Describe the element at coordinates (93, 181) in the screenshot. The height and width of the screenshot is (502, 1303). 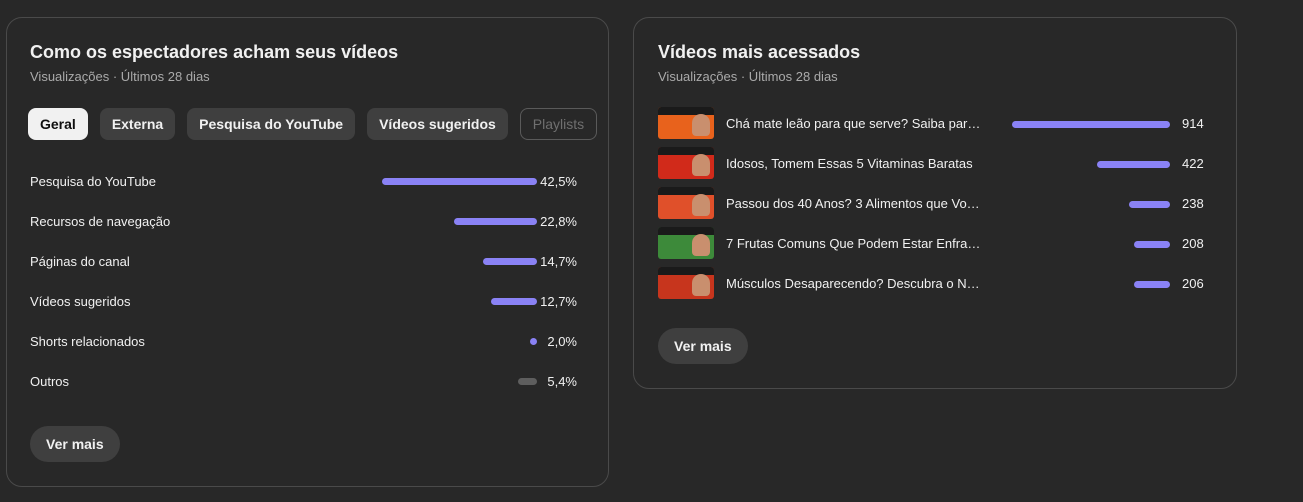
I see `source-label: Pesquisa do YouTube` at that location.